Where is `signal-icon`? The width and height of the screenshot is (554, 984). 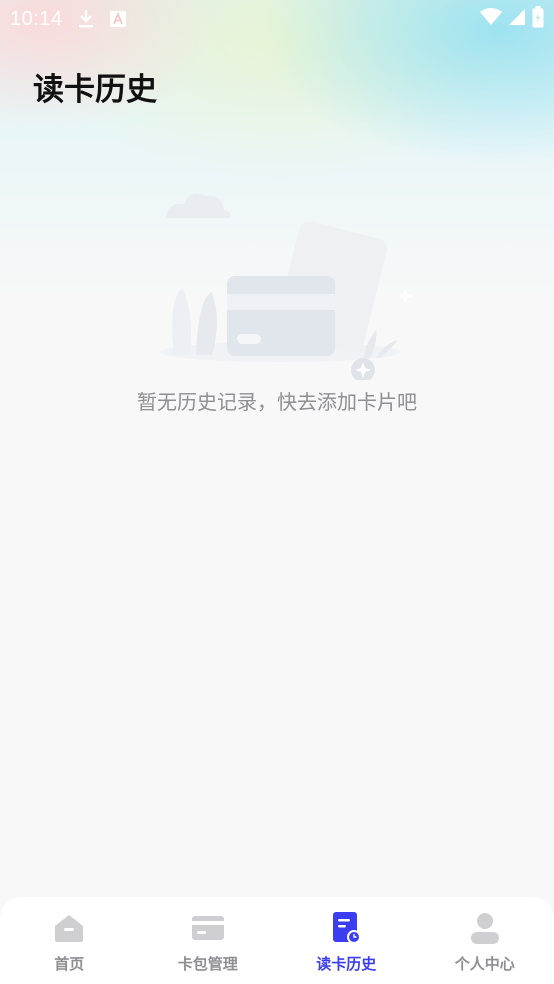 signal-icon is located at coordinates (517, 19).